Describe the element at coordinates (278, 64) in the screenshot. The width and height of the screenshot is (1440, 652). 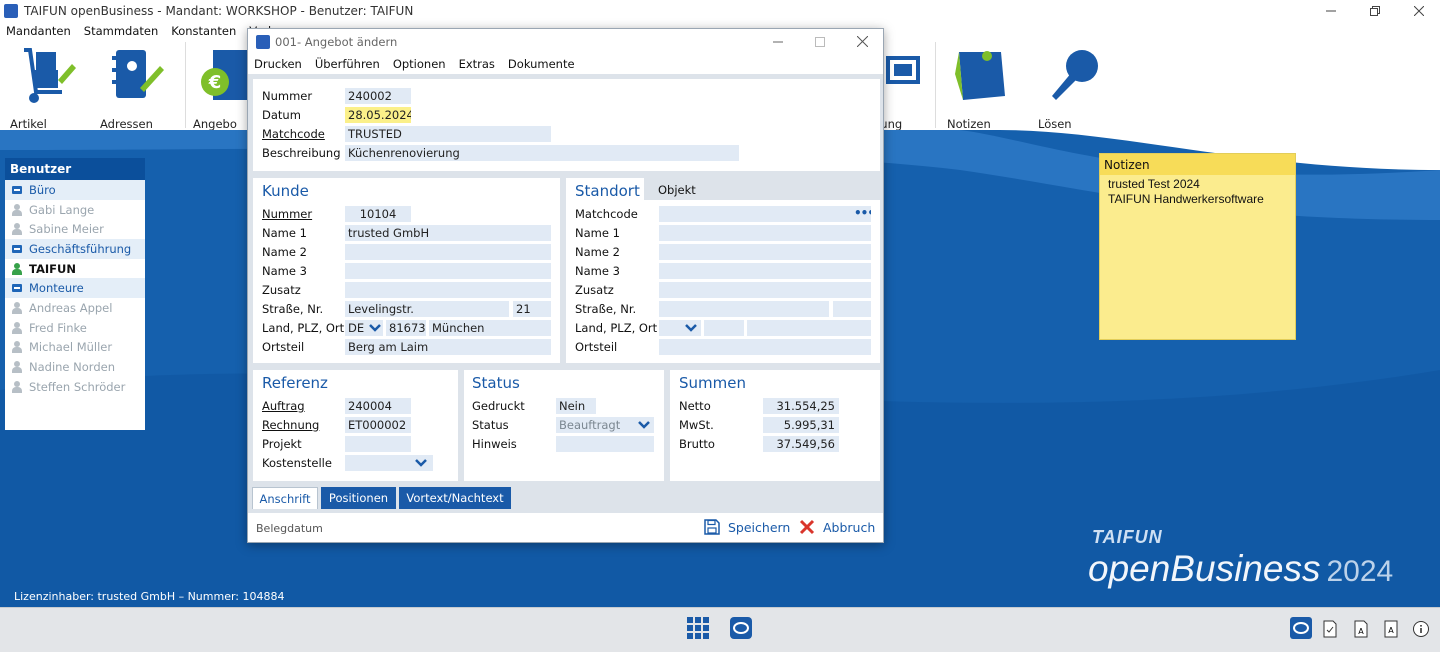
I see `dialog-menu-drucken: Drucken` at that location.